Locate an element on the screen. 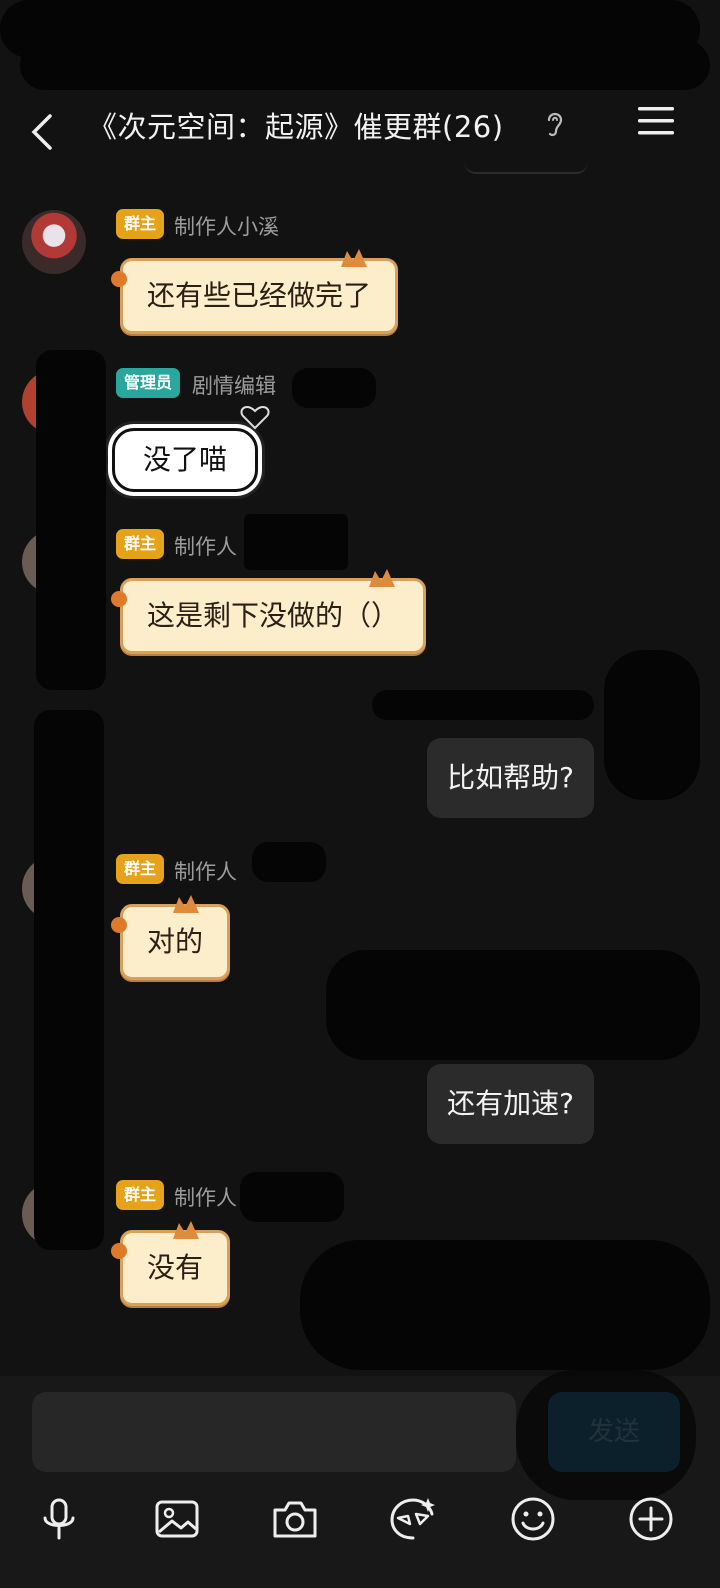  message-bubble: 还有些已经做完了 is located at coordinates (255, 291).